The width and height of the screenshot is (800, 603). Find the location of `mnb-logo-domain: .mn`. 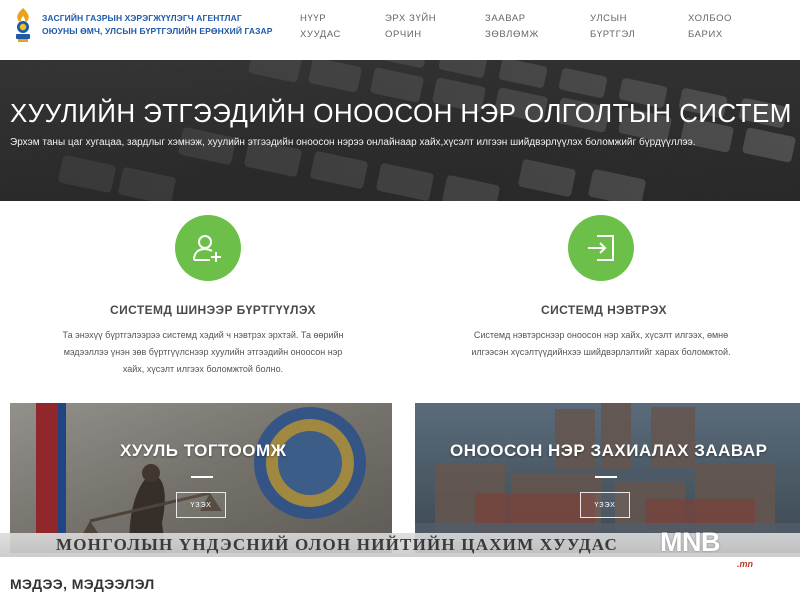

mnb-logo-domain: .mn is located at coordinates (745, 564).